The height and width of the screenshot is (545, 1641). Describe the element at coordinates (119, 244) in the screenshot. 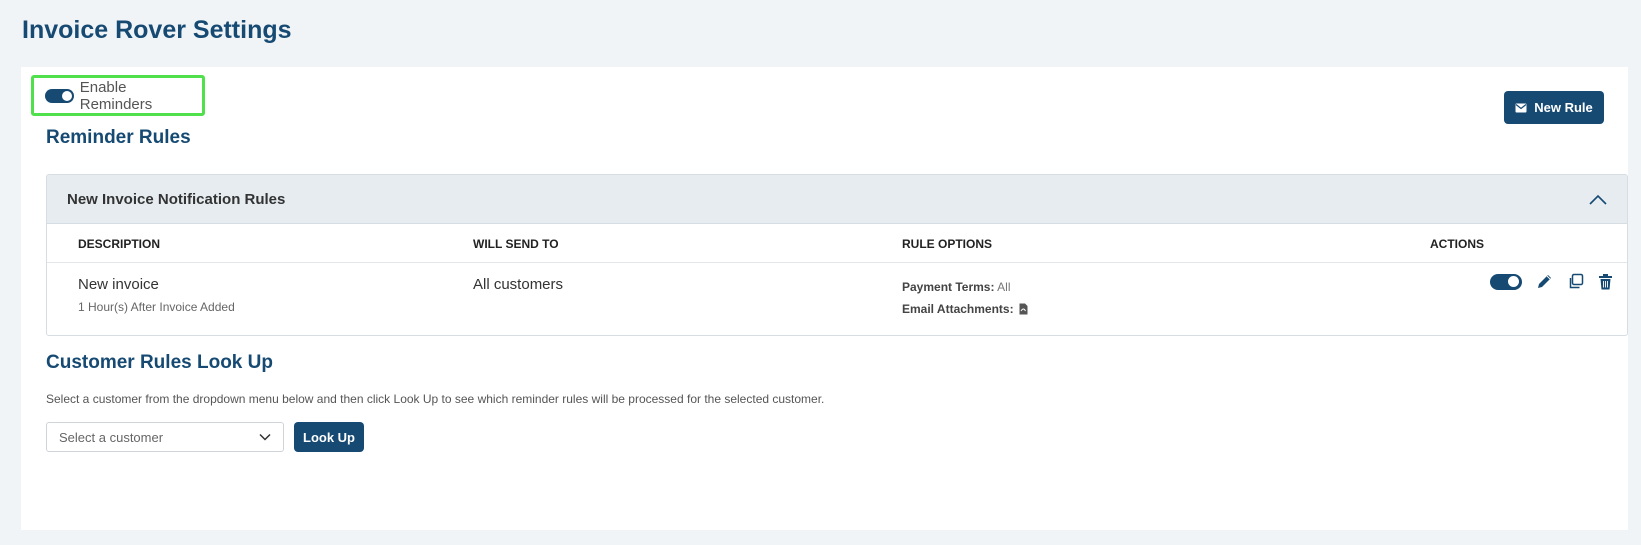

I see `column-header-description: DESCRIPTION` at that location.